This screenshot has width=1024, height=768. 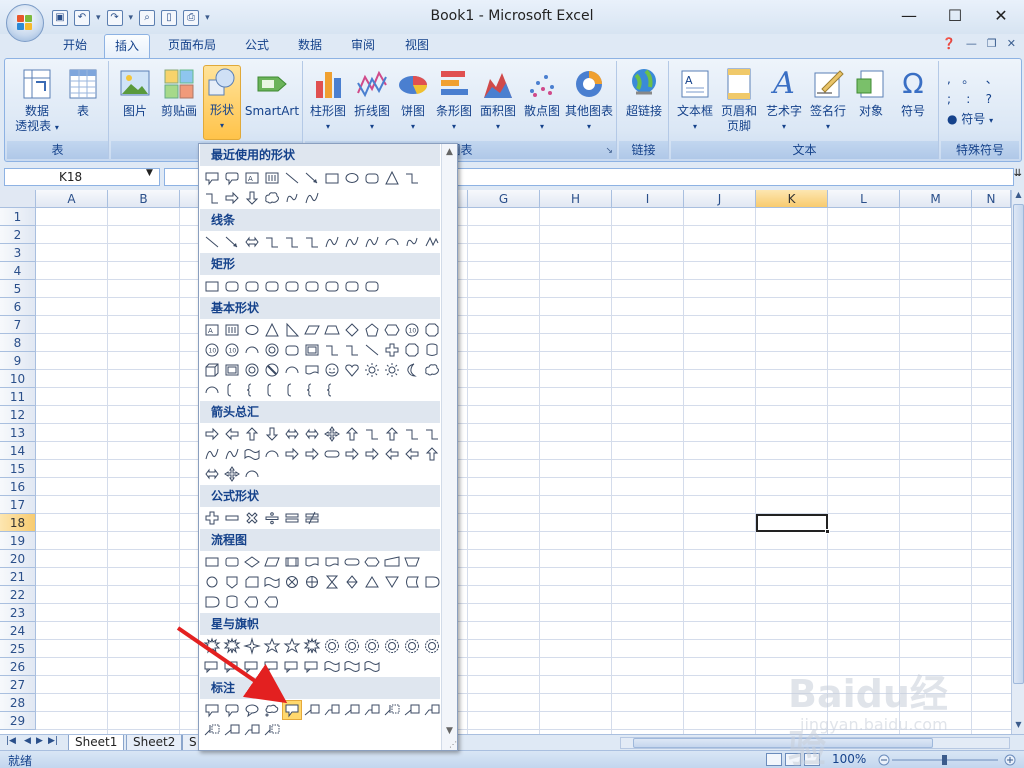 I want to click on wordart-button: A 艺术字 ▾, so click(x=784, y=100).